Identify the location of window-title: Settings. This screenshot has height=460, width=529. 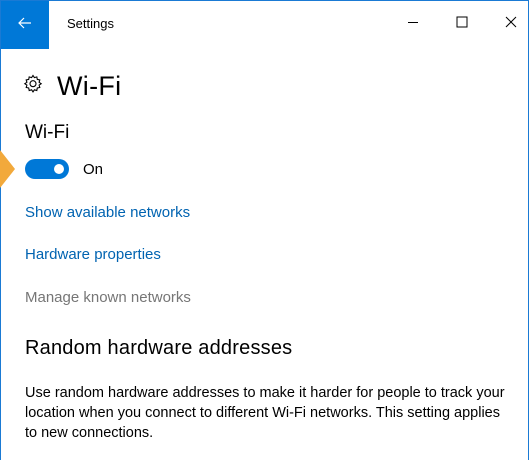
(90, 23).